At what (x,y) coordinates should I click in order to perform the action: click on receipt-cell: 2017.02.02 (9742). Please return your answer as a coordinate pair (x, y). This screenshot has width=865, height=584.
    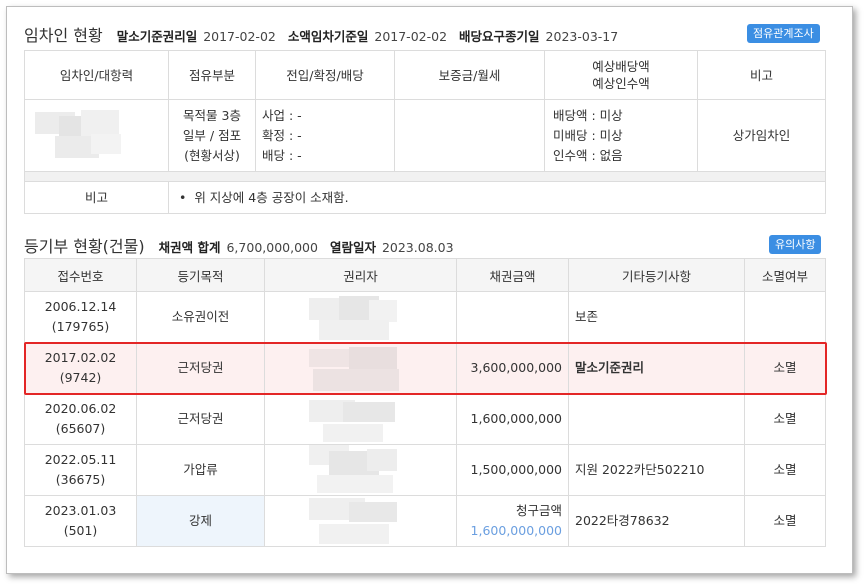
    Looking at the image, I should click on (80, 368).